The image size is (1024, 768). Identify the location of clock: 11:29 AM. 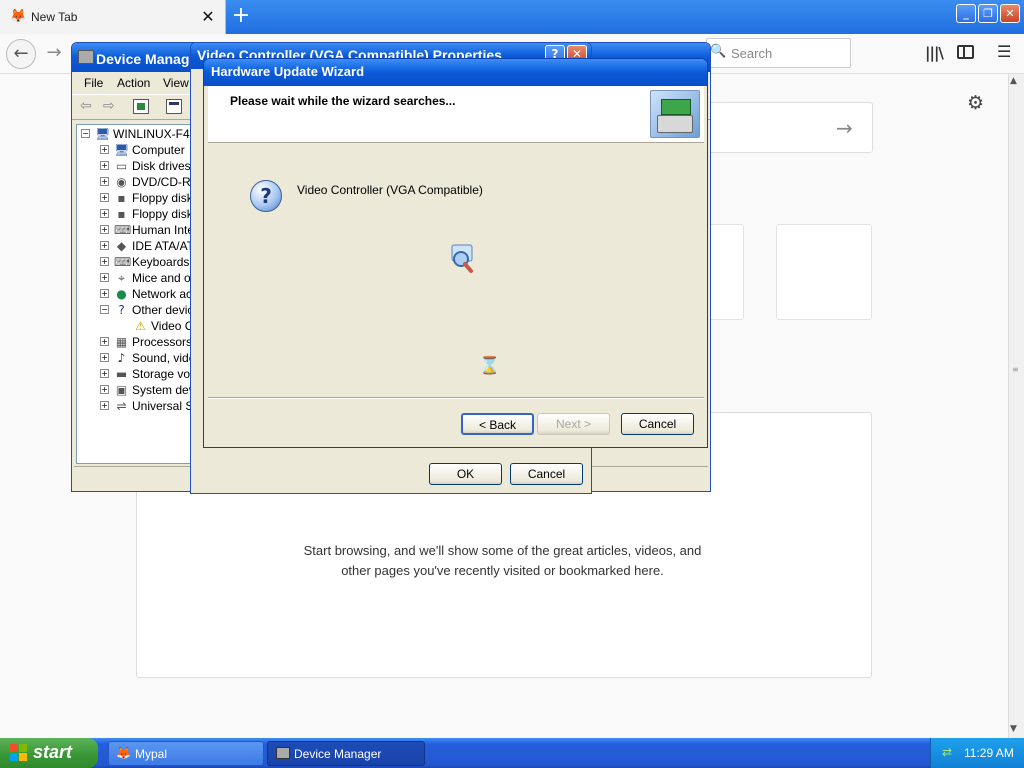
(989, 753).